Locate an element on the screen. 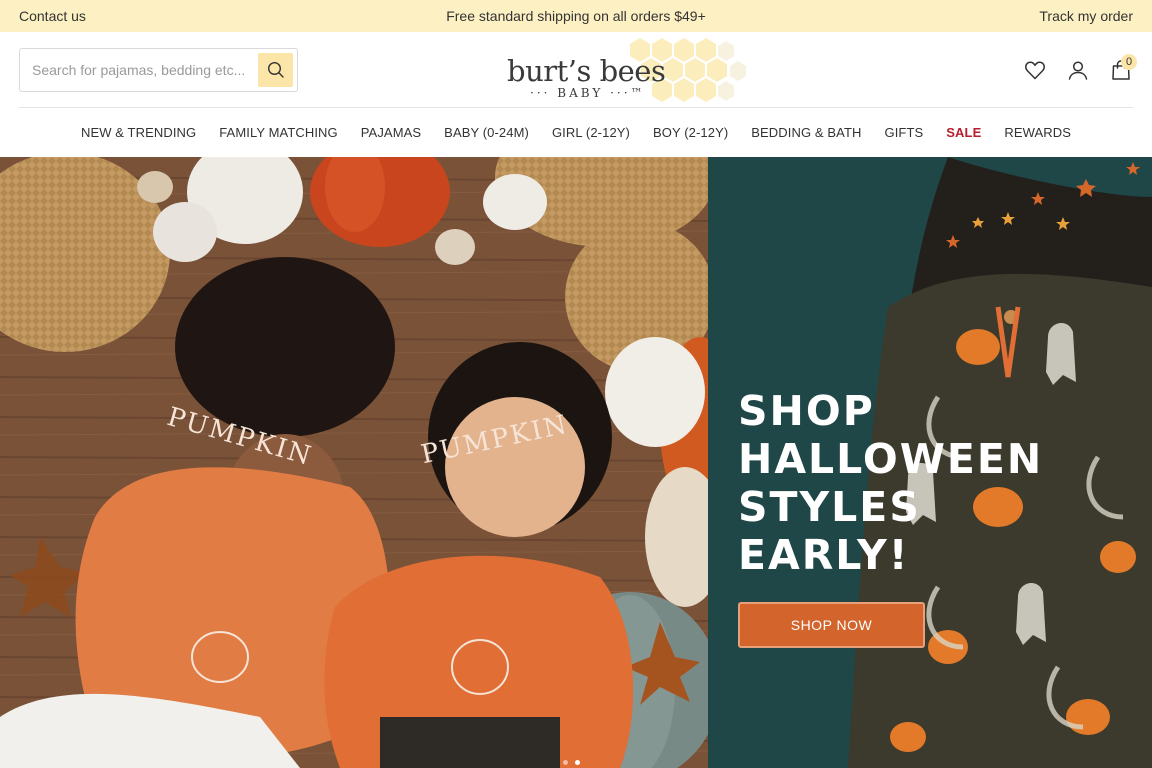 The image size is (1152, 768). site-logo: burt’s bees ··· BABY ···™ is located at coordinates (625, 72).